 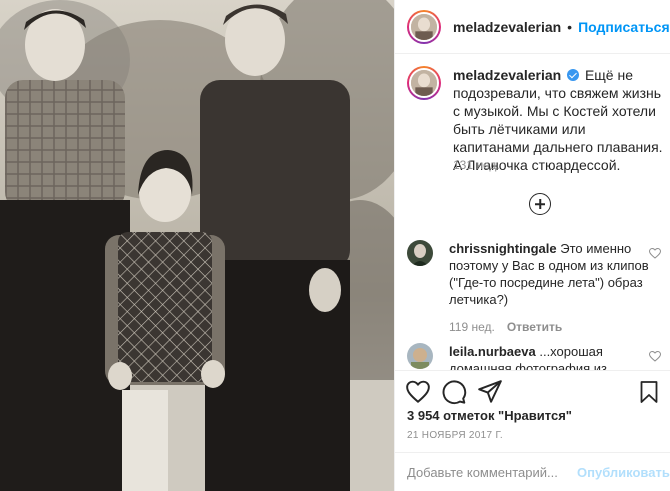 I want to click on caption-avatar, so click(x=424, y=83).